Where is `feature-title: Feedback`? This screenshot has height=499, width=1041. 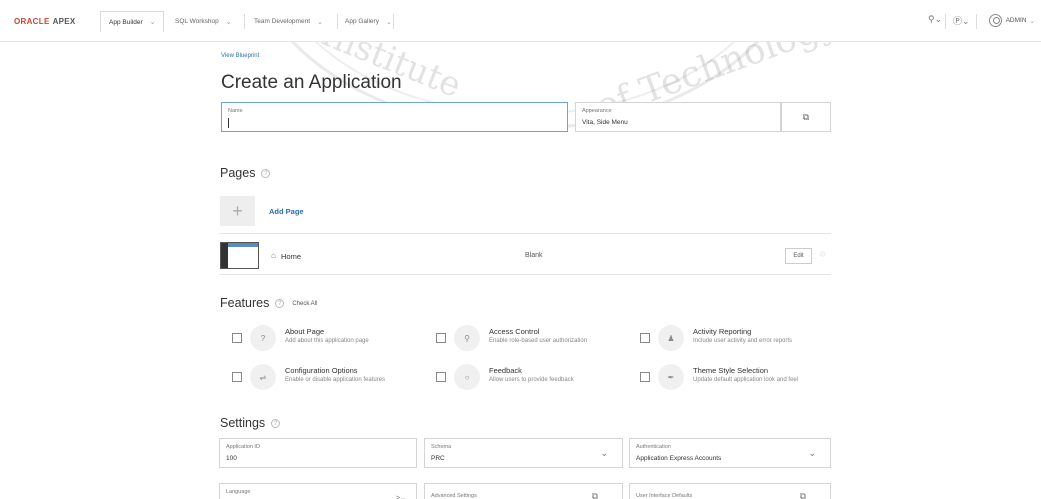 feature-title: Feedback is located at coordinates (505, 370).